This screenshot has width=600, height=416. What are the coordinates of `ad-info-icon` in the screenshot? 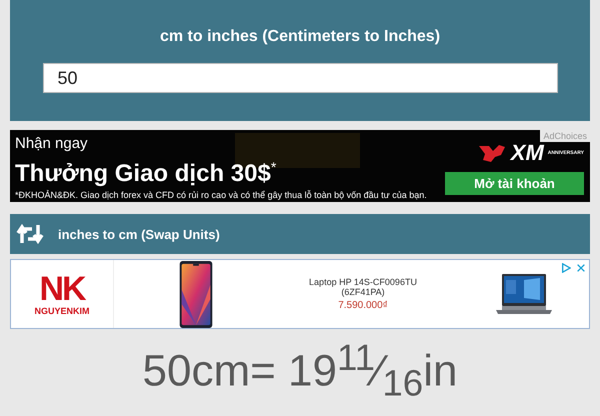 It's located at (566, 268).